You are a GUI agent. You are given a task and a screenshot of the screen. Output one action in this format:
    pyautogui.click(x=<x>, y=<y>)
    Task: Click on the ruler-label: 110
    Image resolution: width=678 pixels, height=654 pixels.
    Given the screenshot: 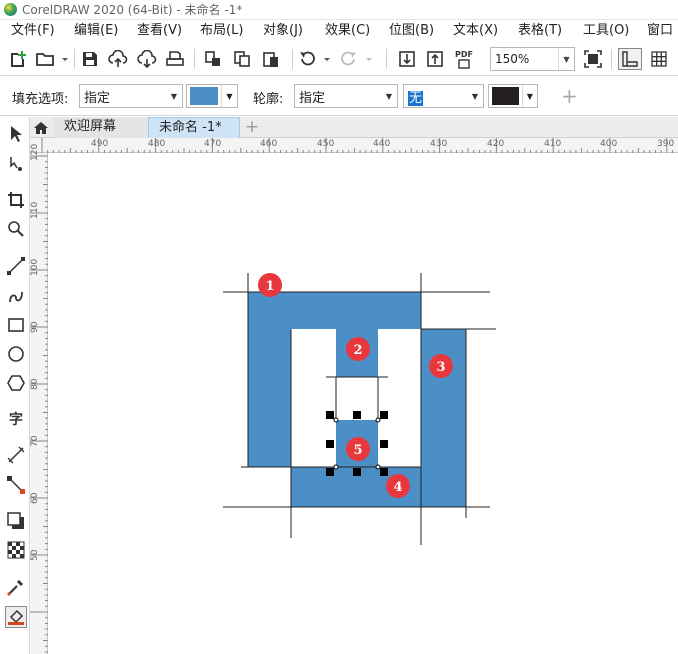 What is the action you would take?
    pyautogui.click(x=35, y=210)
    